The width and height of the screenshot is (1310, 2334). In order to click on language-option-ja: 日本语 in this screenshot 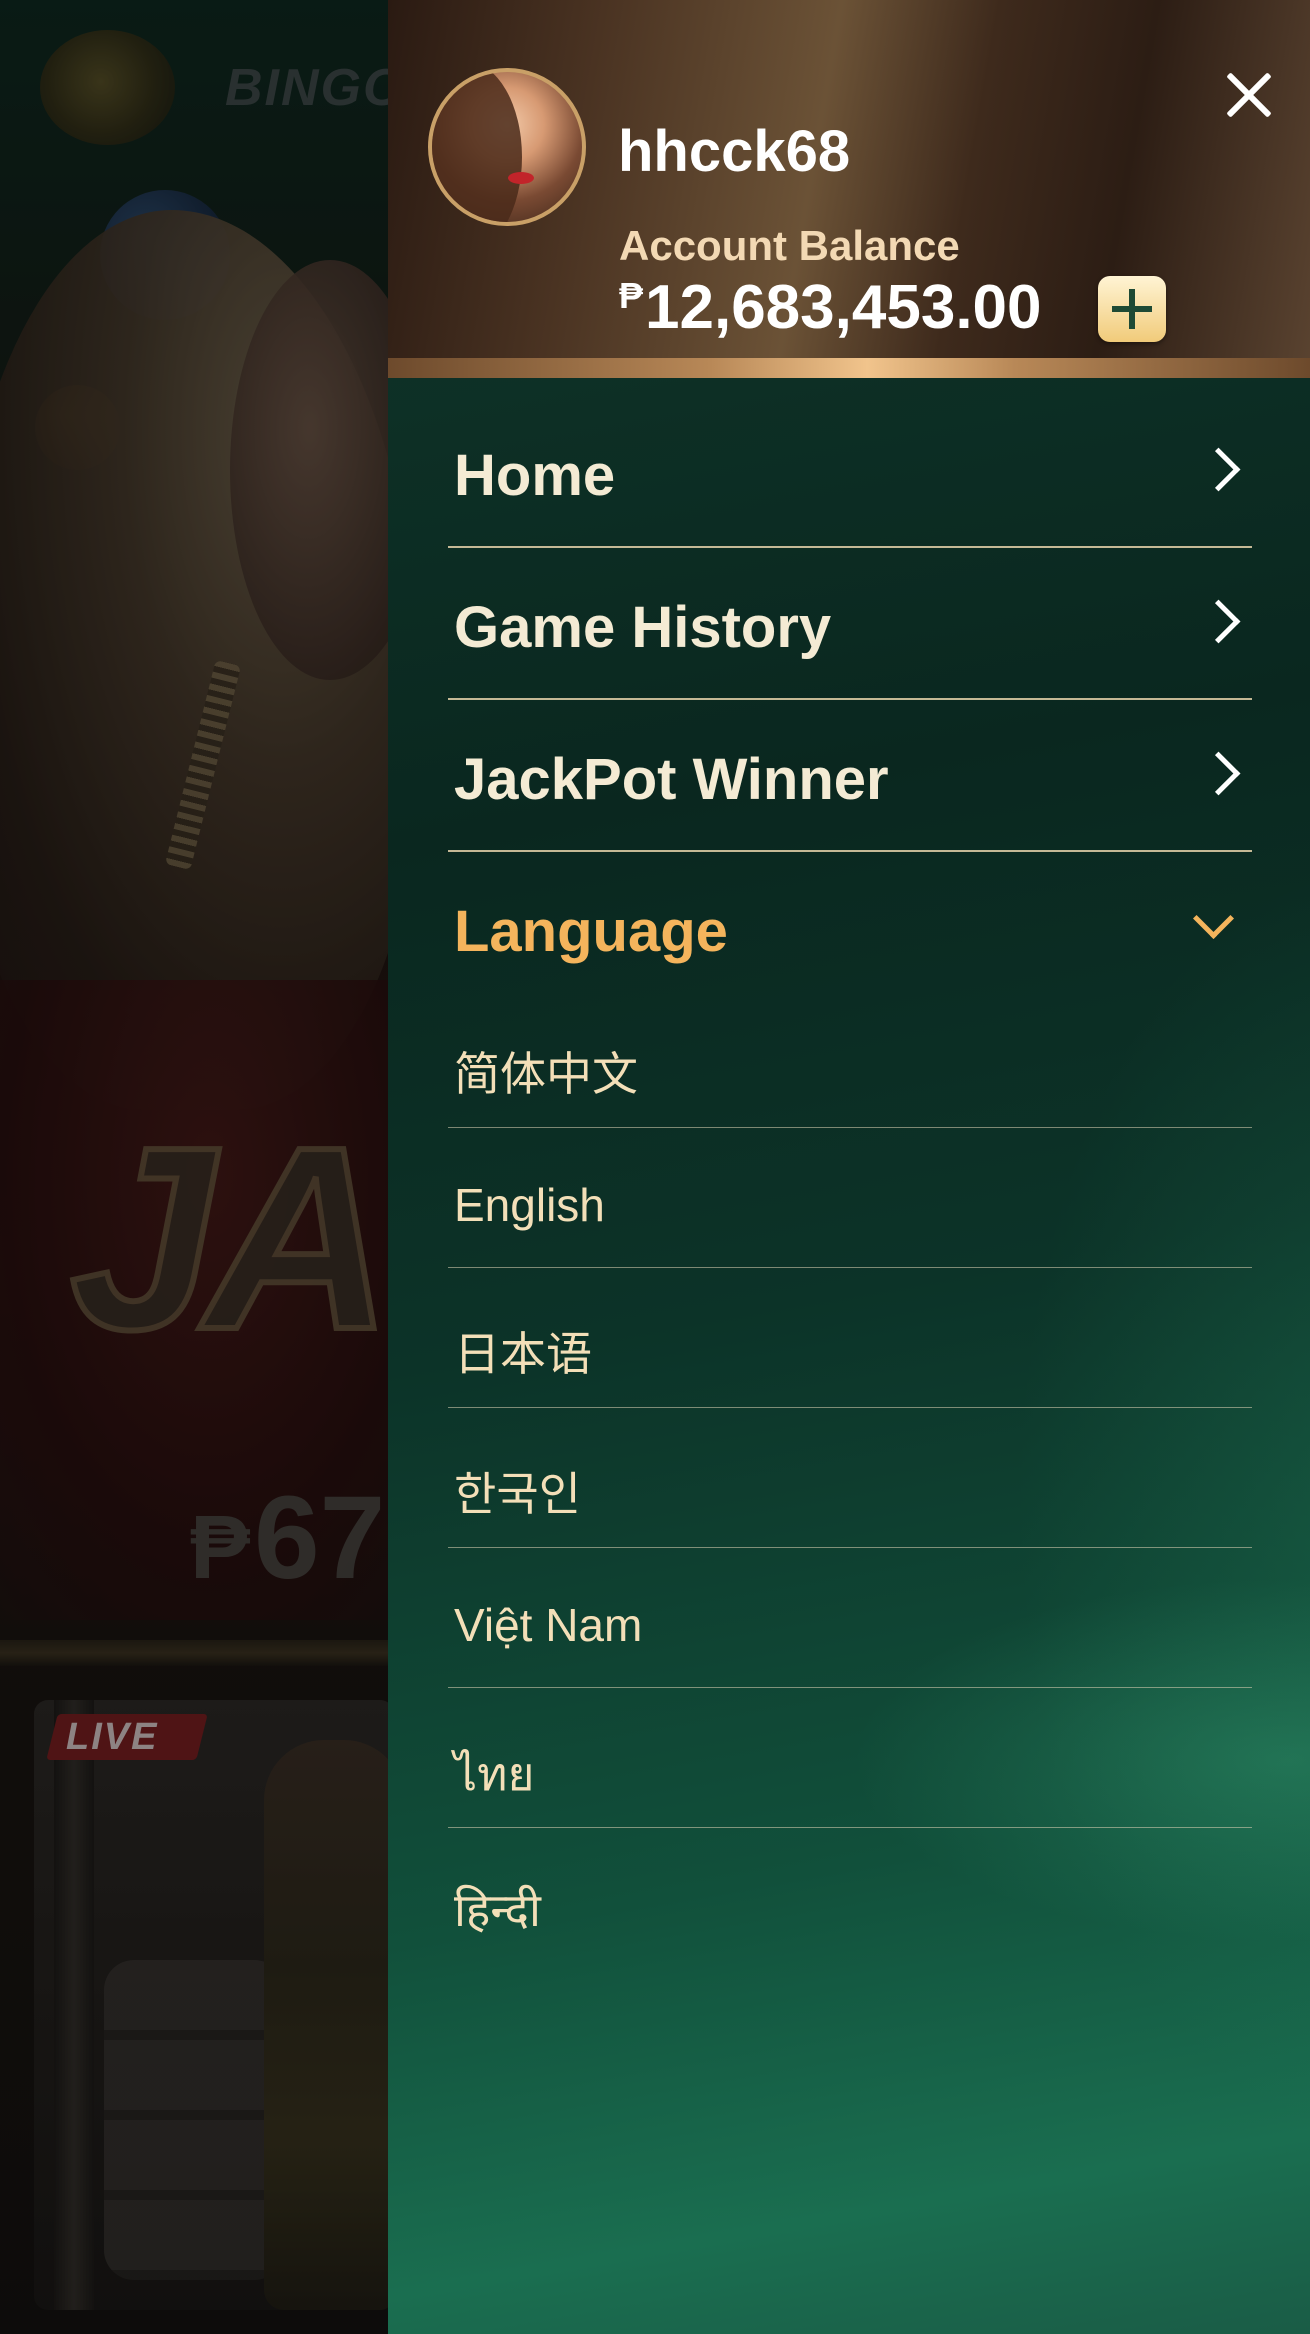, I will do `click(850, 1338)`.